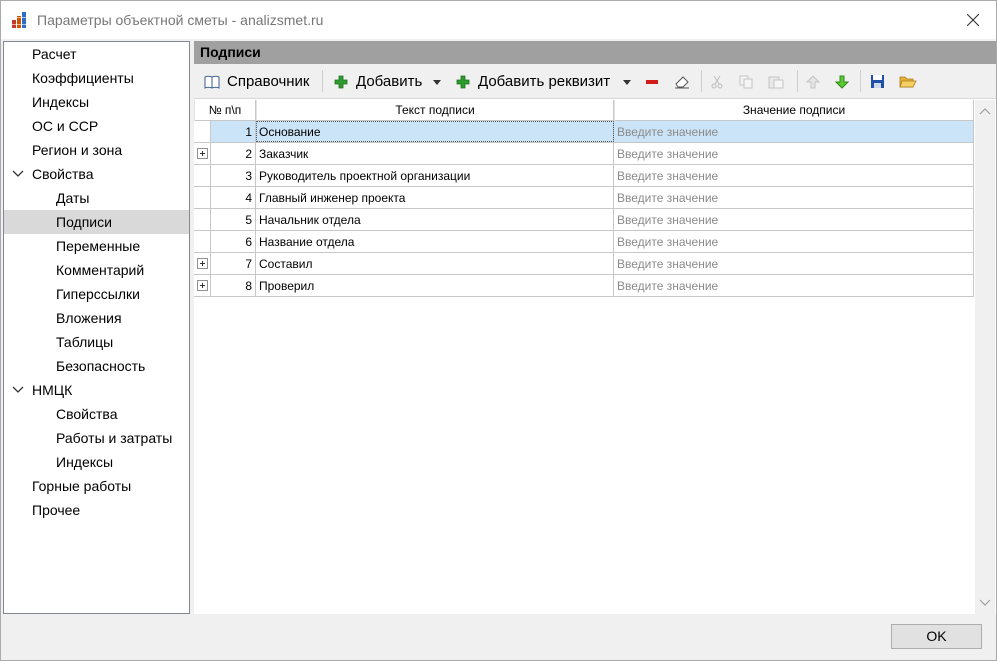 The image size is (997, 661). What do you see at coordinates (973, 20) in the screenshot?
I see `close-button` at bounding box center [973, 20].